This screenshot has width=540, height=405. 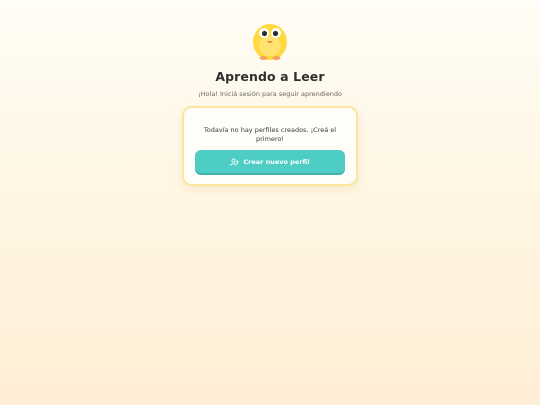 I want to click on create-profile-button: Crear nuevo perfil, so click(x=270, y=161).